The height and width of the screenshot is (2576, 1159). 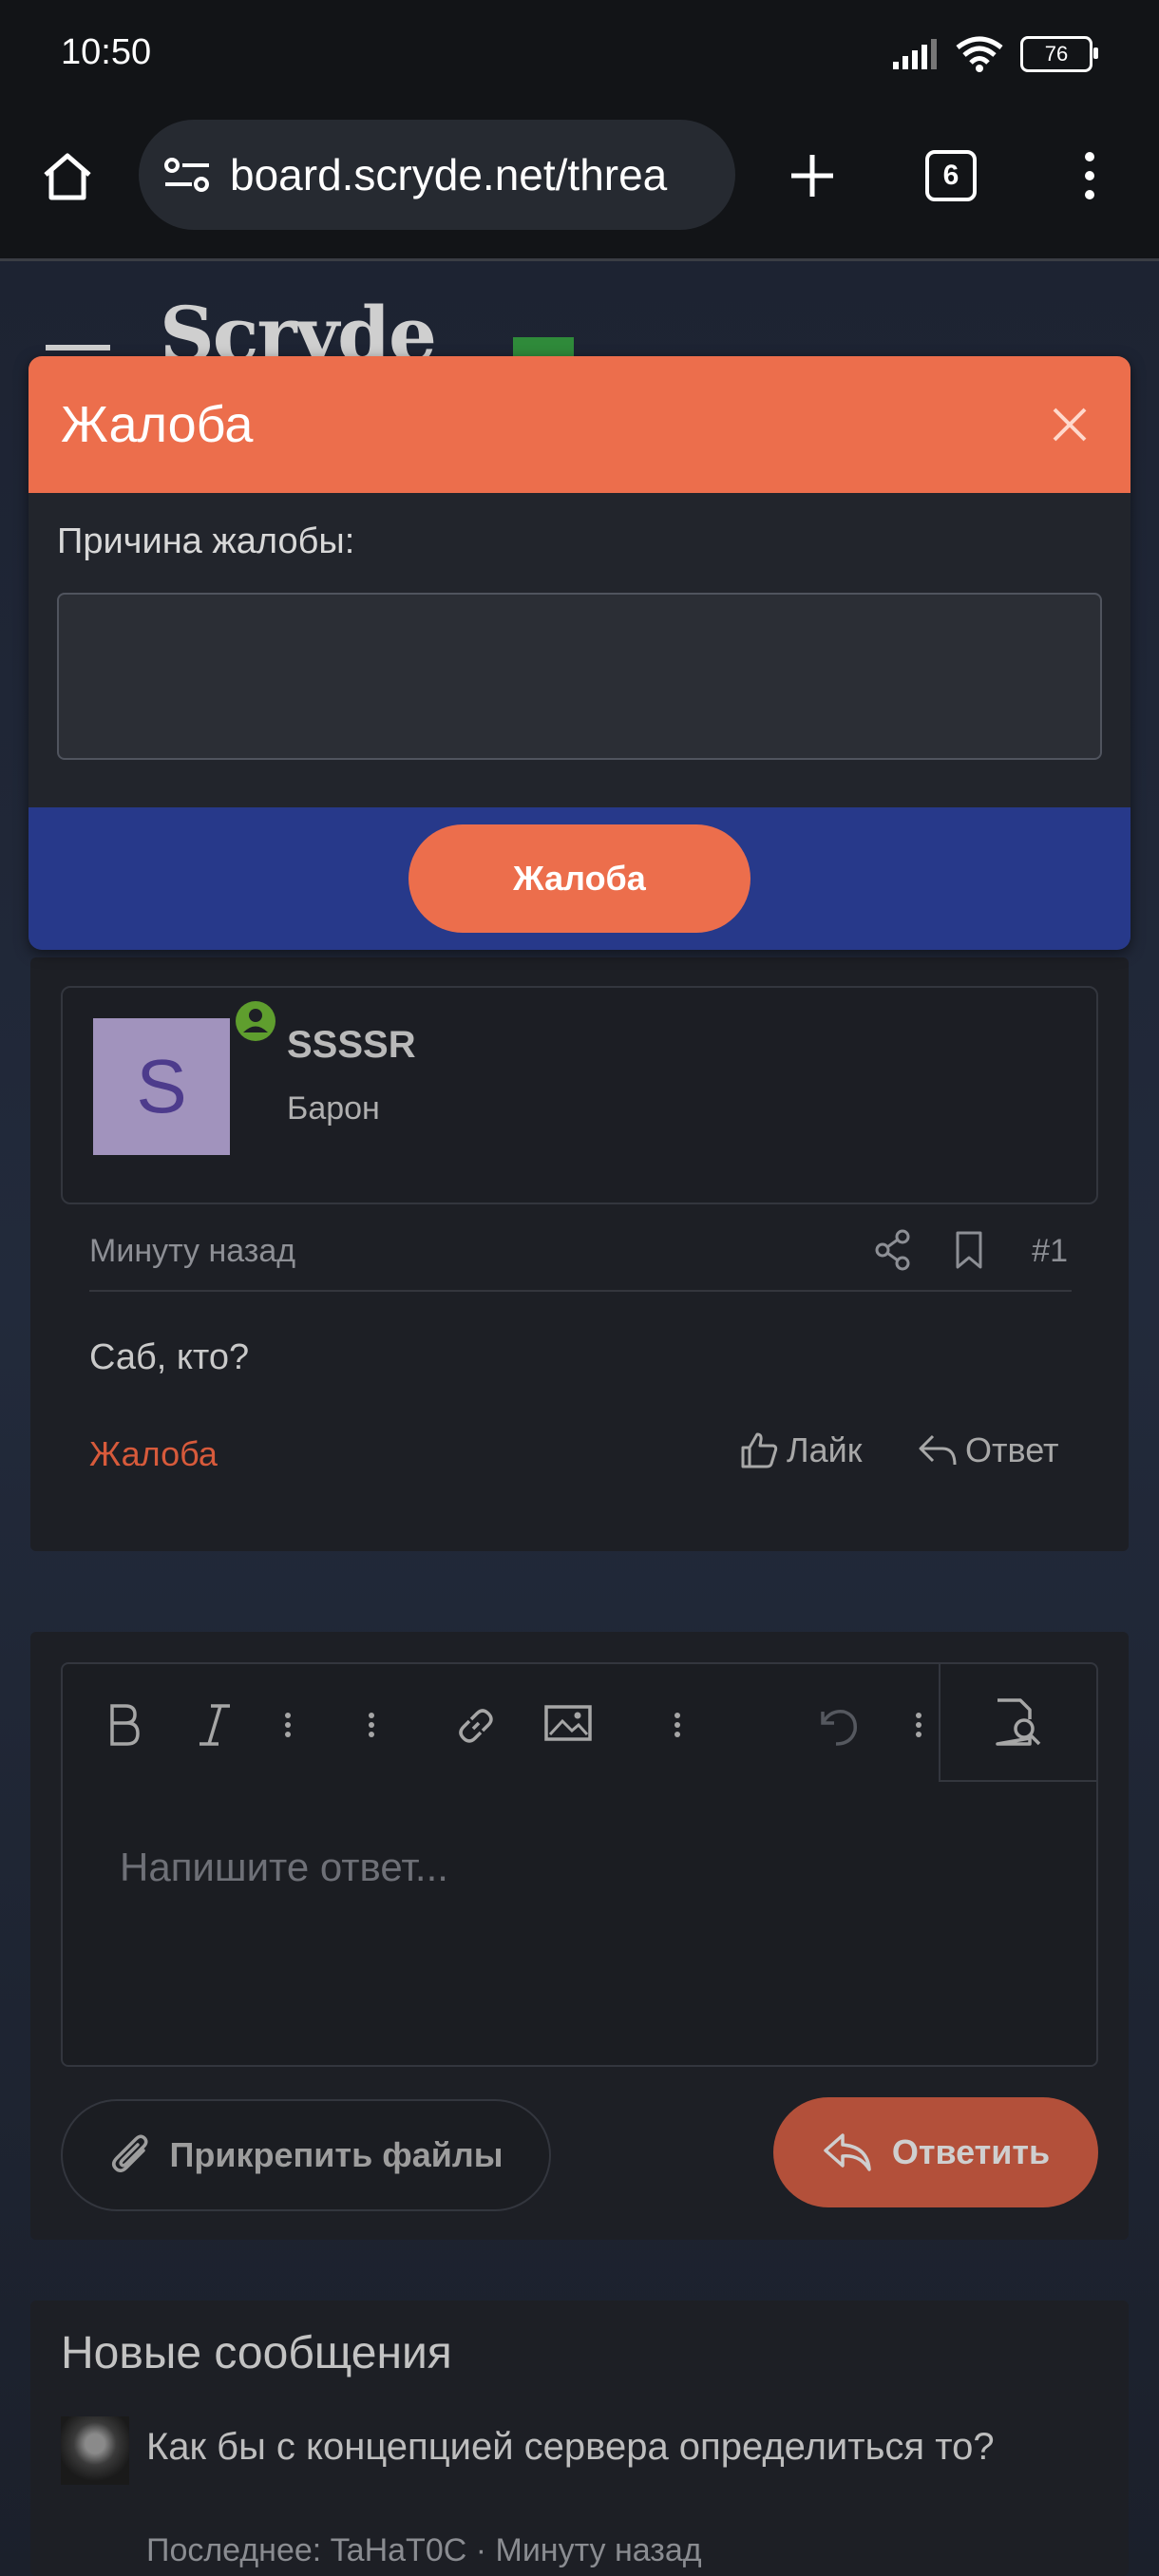 I want to click on new-tab-button, so click(x=812, y=175).